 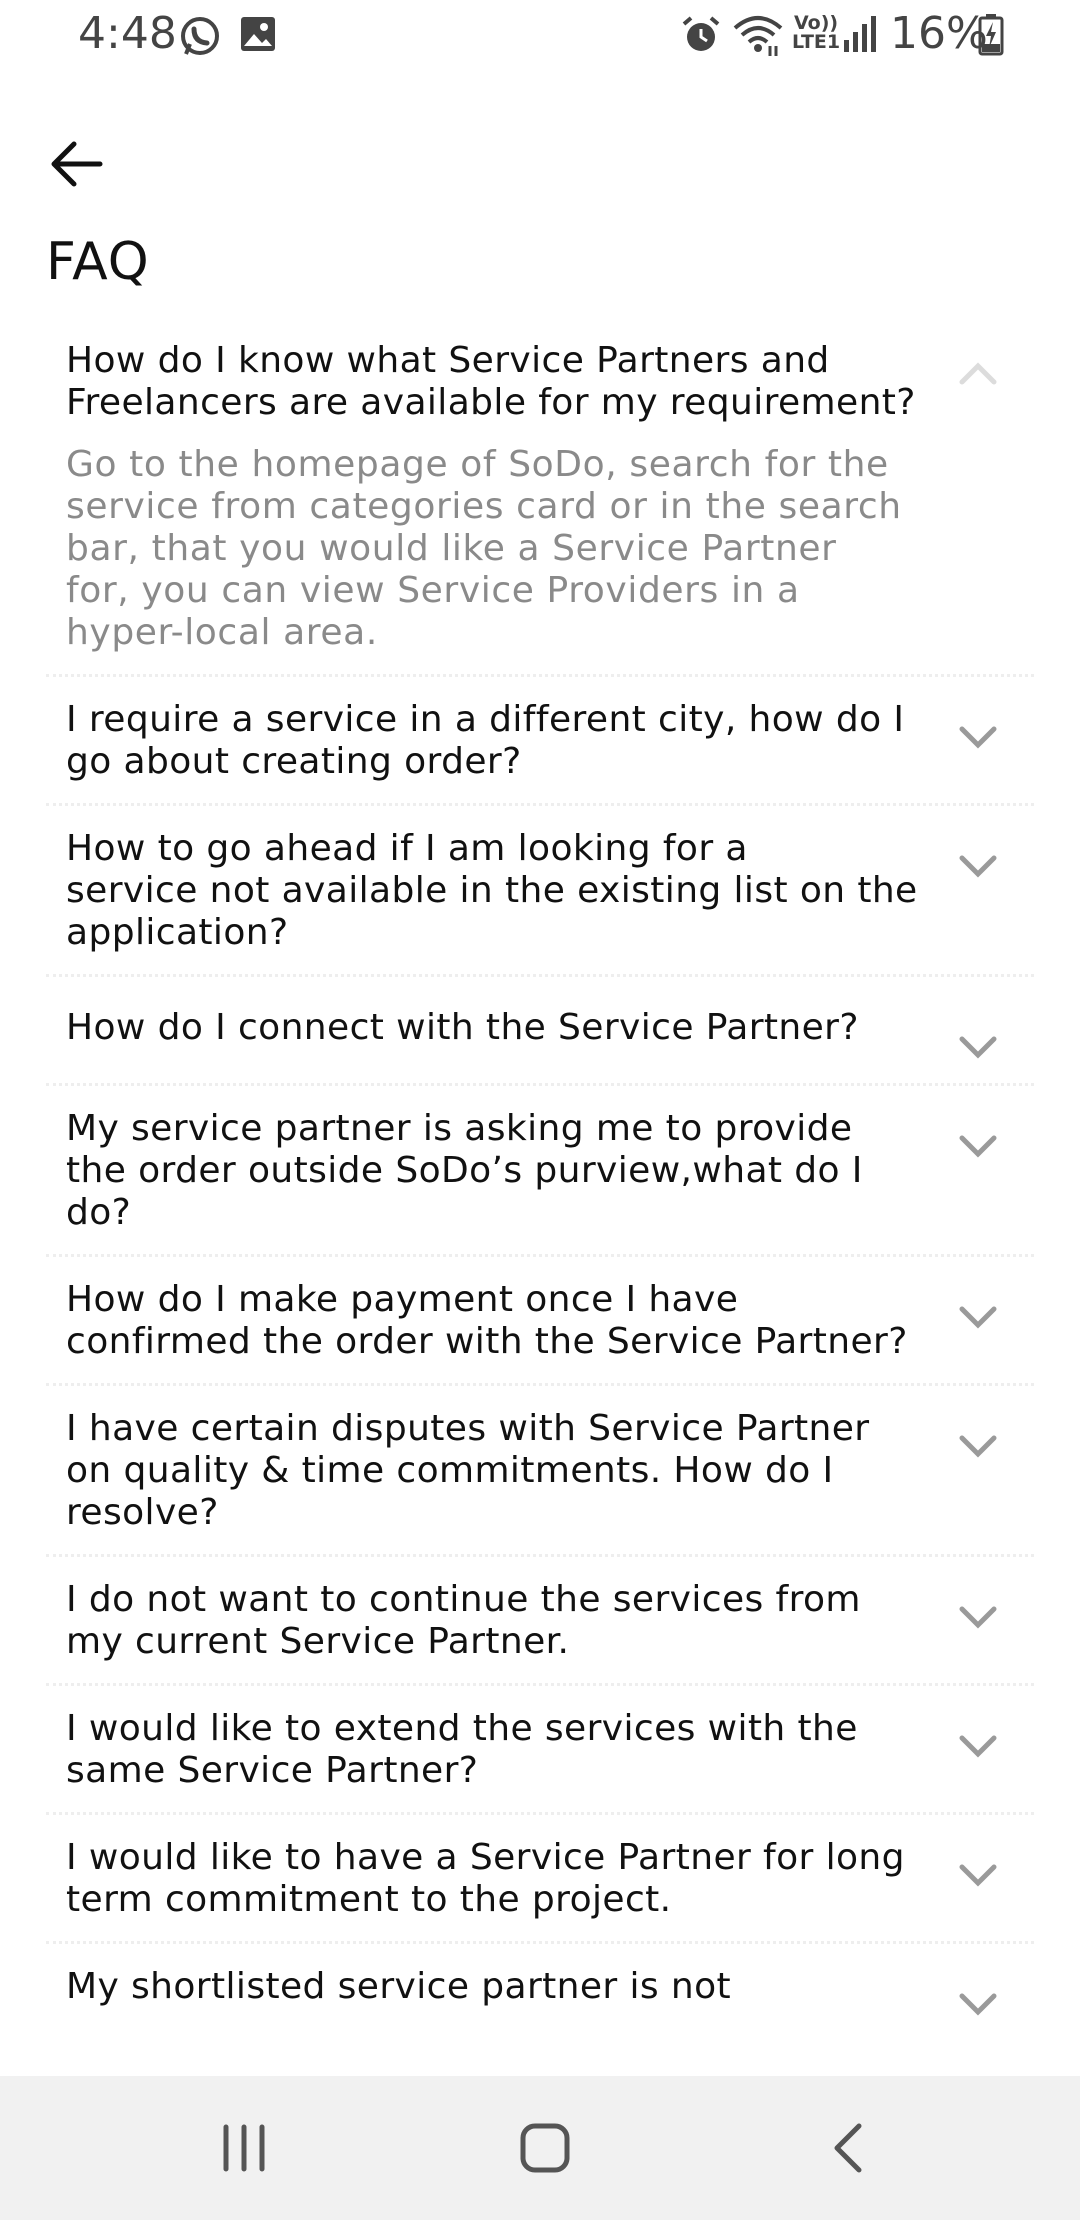 I want to click on status-time: 4:48, so click(x=127, y=33).